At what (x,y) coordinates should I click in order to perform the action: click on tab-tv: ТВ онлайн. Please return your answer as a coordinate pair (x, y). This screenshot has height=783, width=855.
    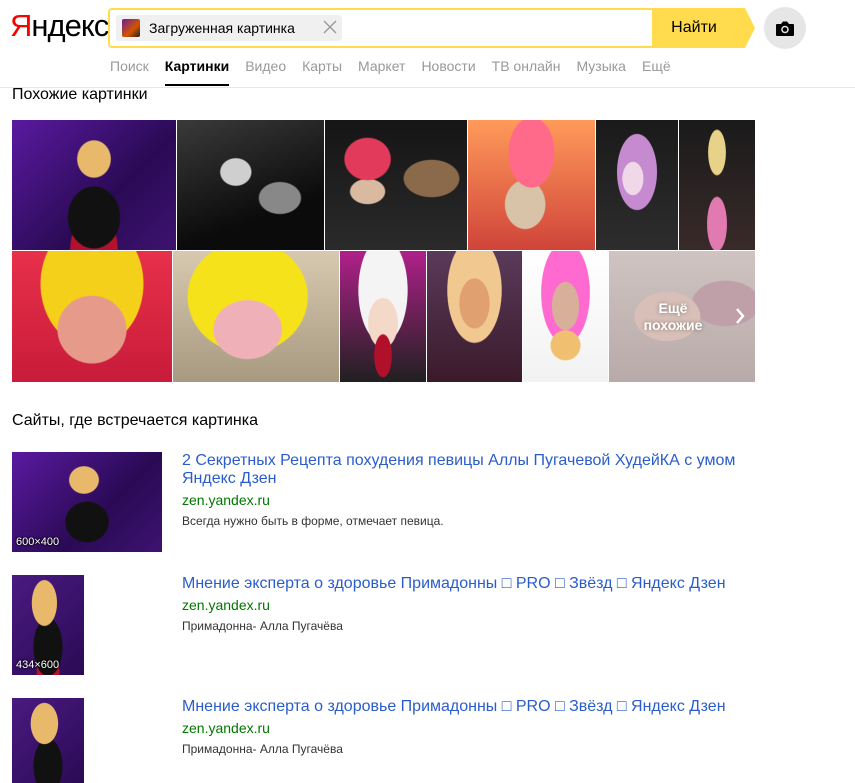
    Looking at the image, I should click on (526, 72).